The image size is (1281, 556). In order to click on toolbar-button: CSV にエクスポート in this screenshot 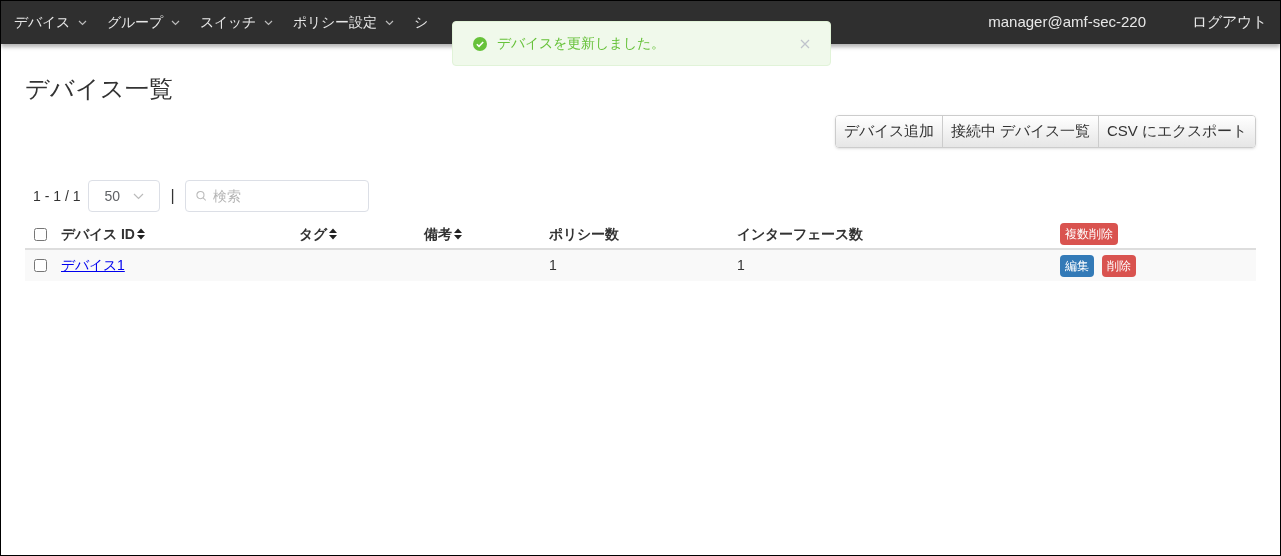, I will do `click(1176, 131)`.